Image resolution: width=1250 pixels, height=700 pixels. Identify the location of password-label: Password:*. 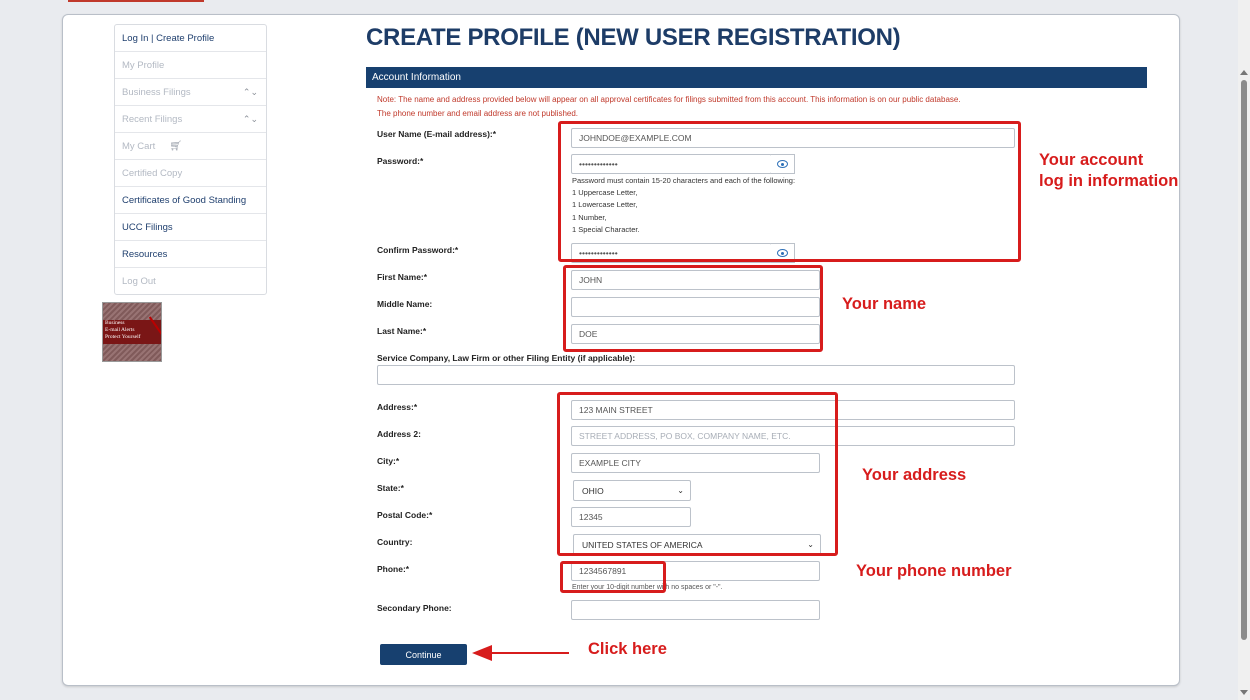
(400, 161).